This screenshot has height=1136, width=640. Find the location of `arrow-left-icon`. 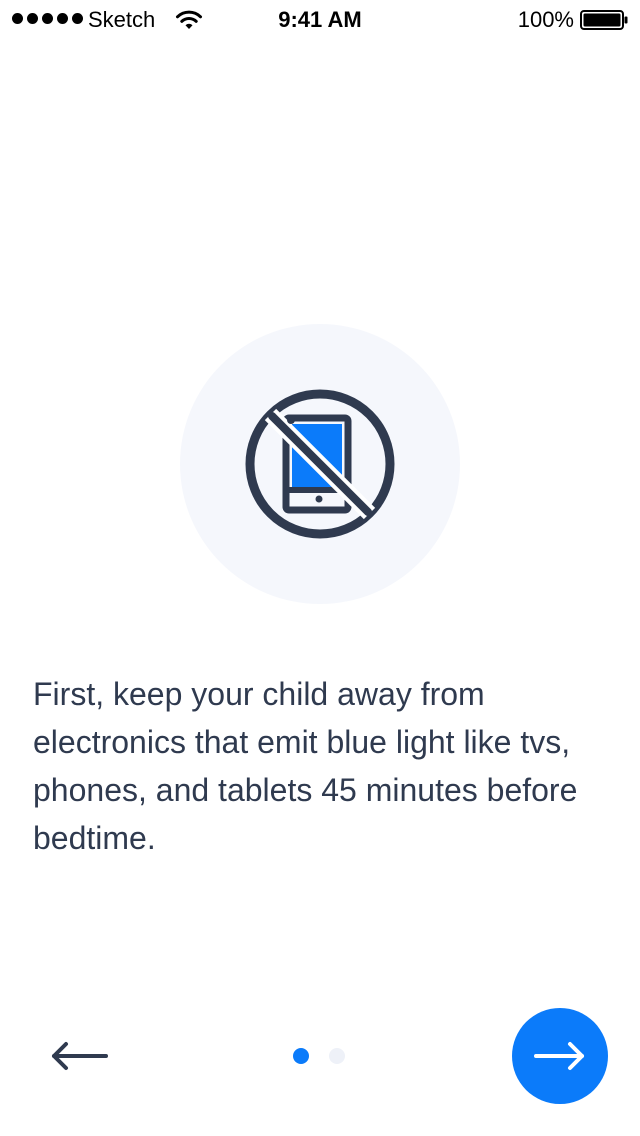

arrow-left-icon is located at coordinates (80, 1056).